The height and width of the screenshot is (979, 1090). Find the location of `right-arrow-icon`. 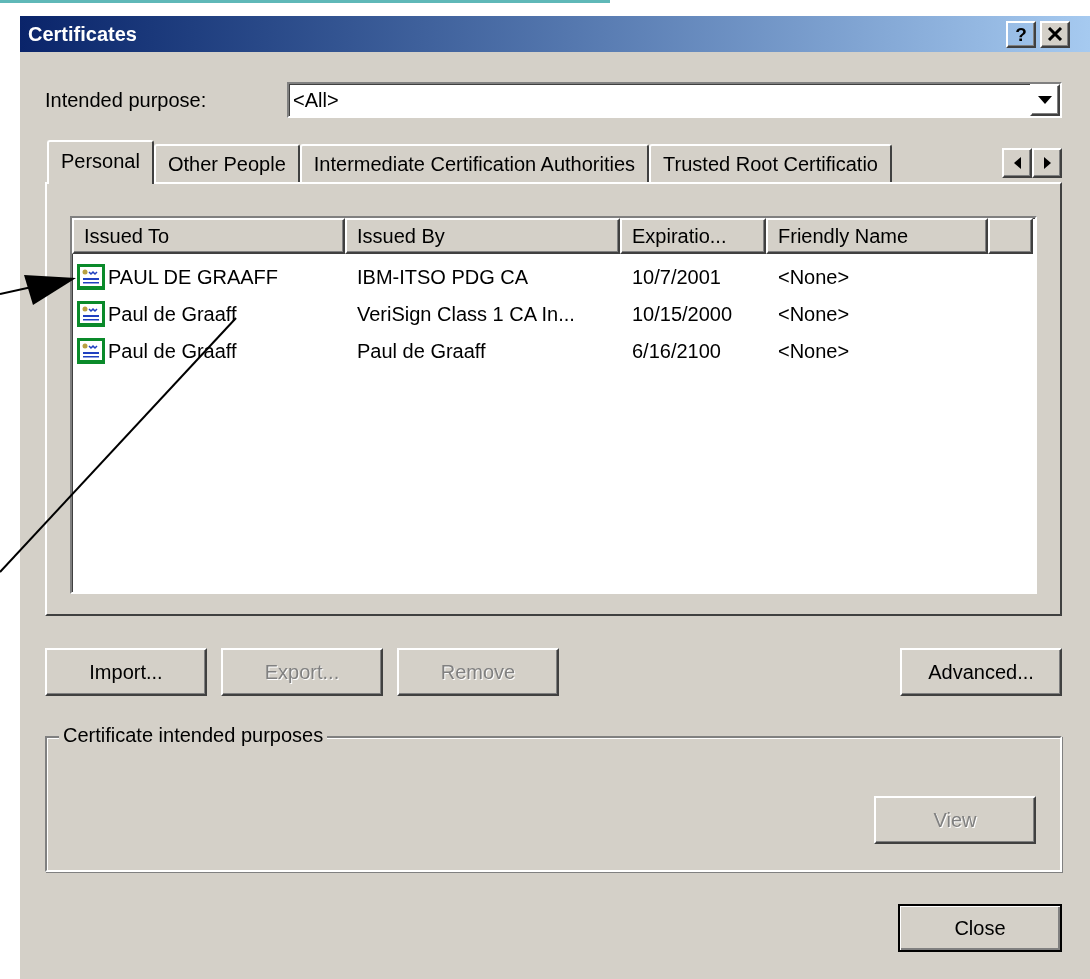

right-arrow-icon is located at coordinates (1047, 163).